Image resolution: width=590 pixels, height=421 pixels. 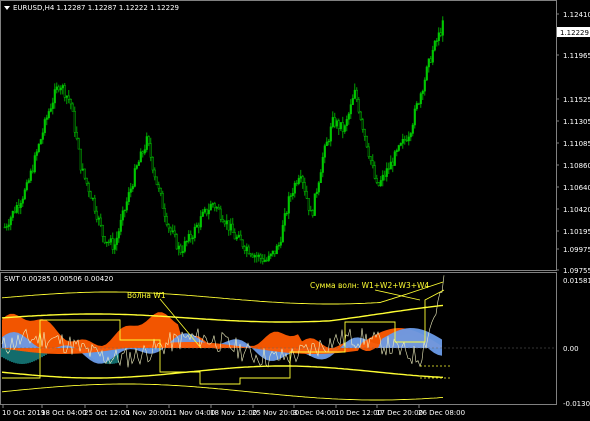 I want to click on time-tick-label: 3 Dec 04:00, so click(x=314, y=413).